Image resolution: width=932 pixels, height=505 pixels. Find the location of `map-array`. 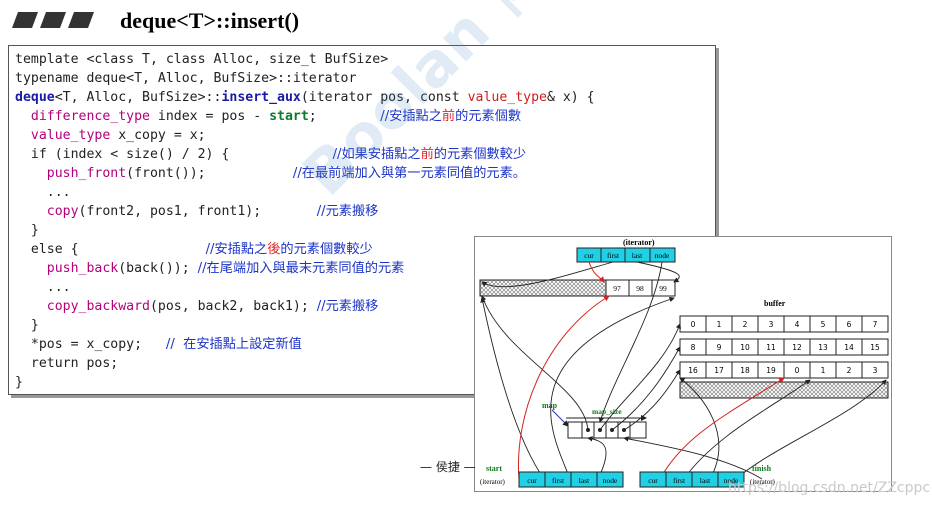

map-array is located at coordinates (607, 430).